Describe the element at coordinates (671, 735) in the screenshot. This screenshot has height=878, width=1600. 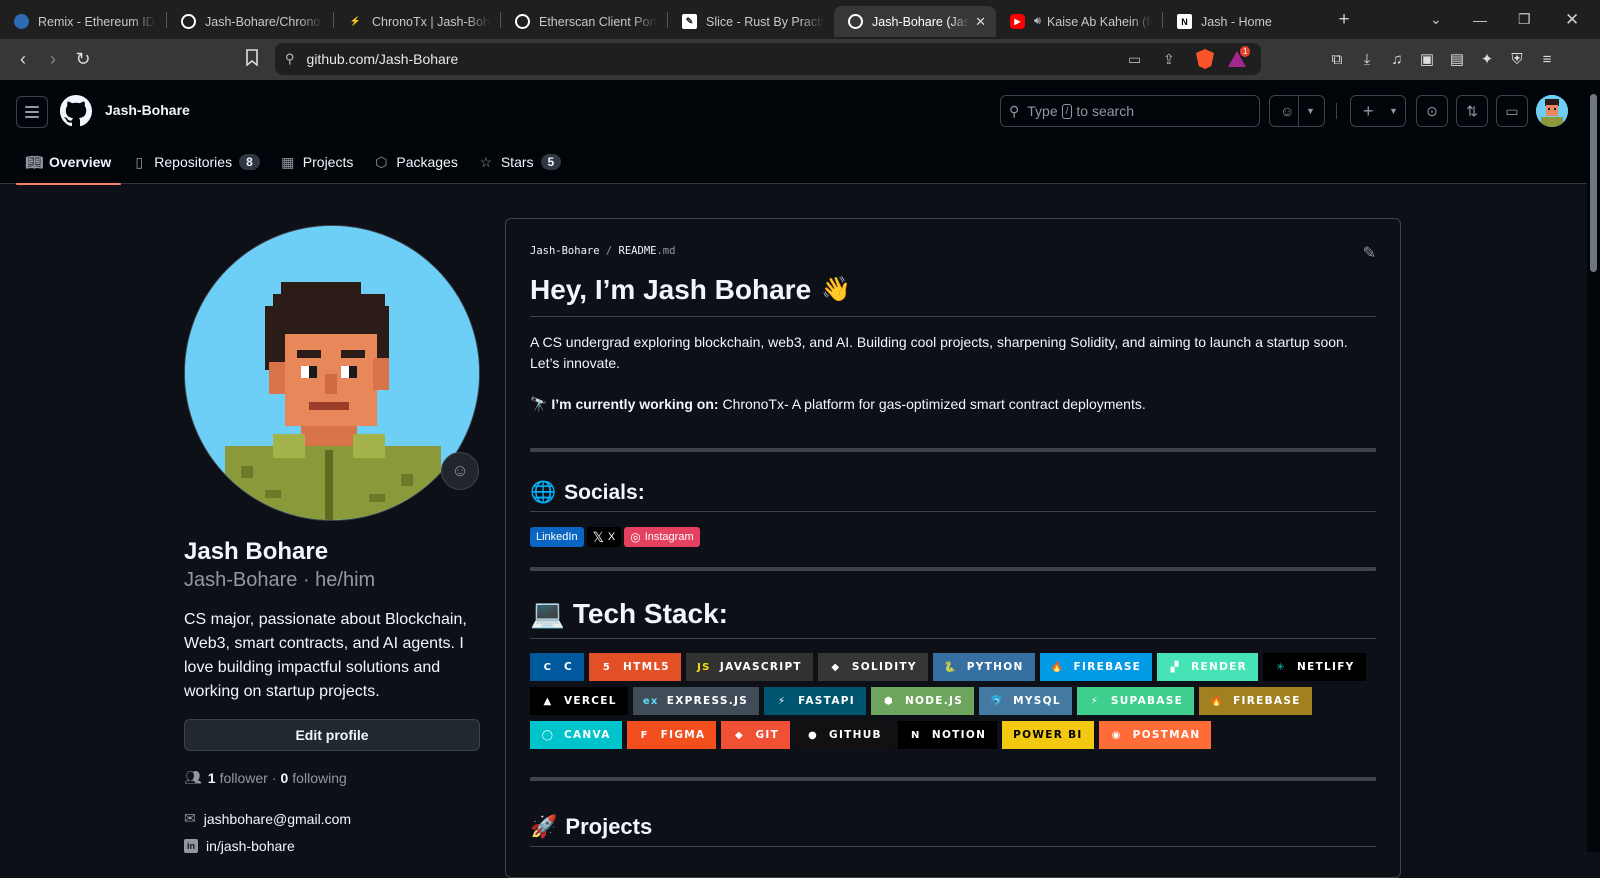
I see `tech-badge-figma: F FIGMA` at that location.